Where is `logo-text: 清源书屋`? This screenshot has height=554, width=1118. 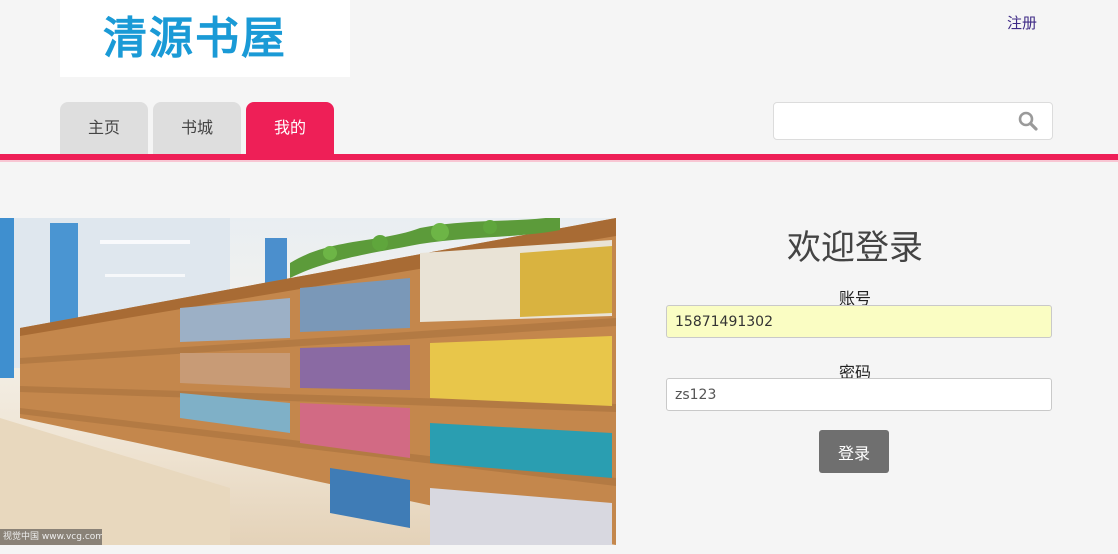
logo-text: 清源书屋 is located at coordinates (195, 38).